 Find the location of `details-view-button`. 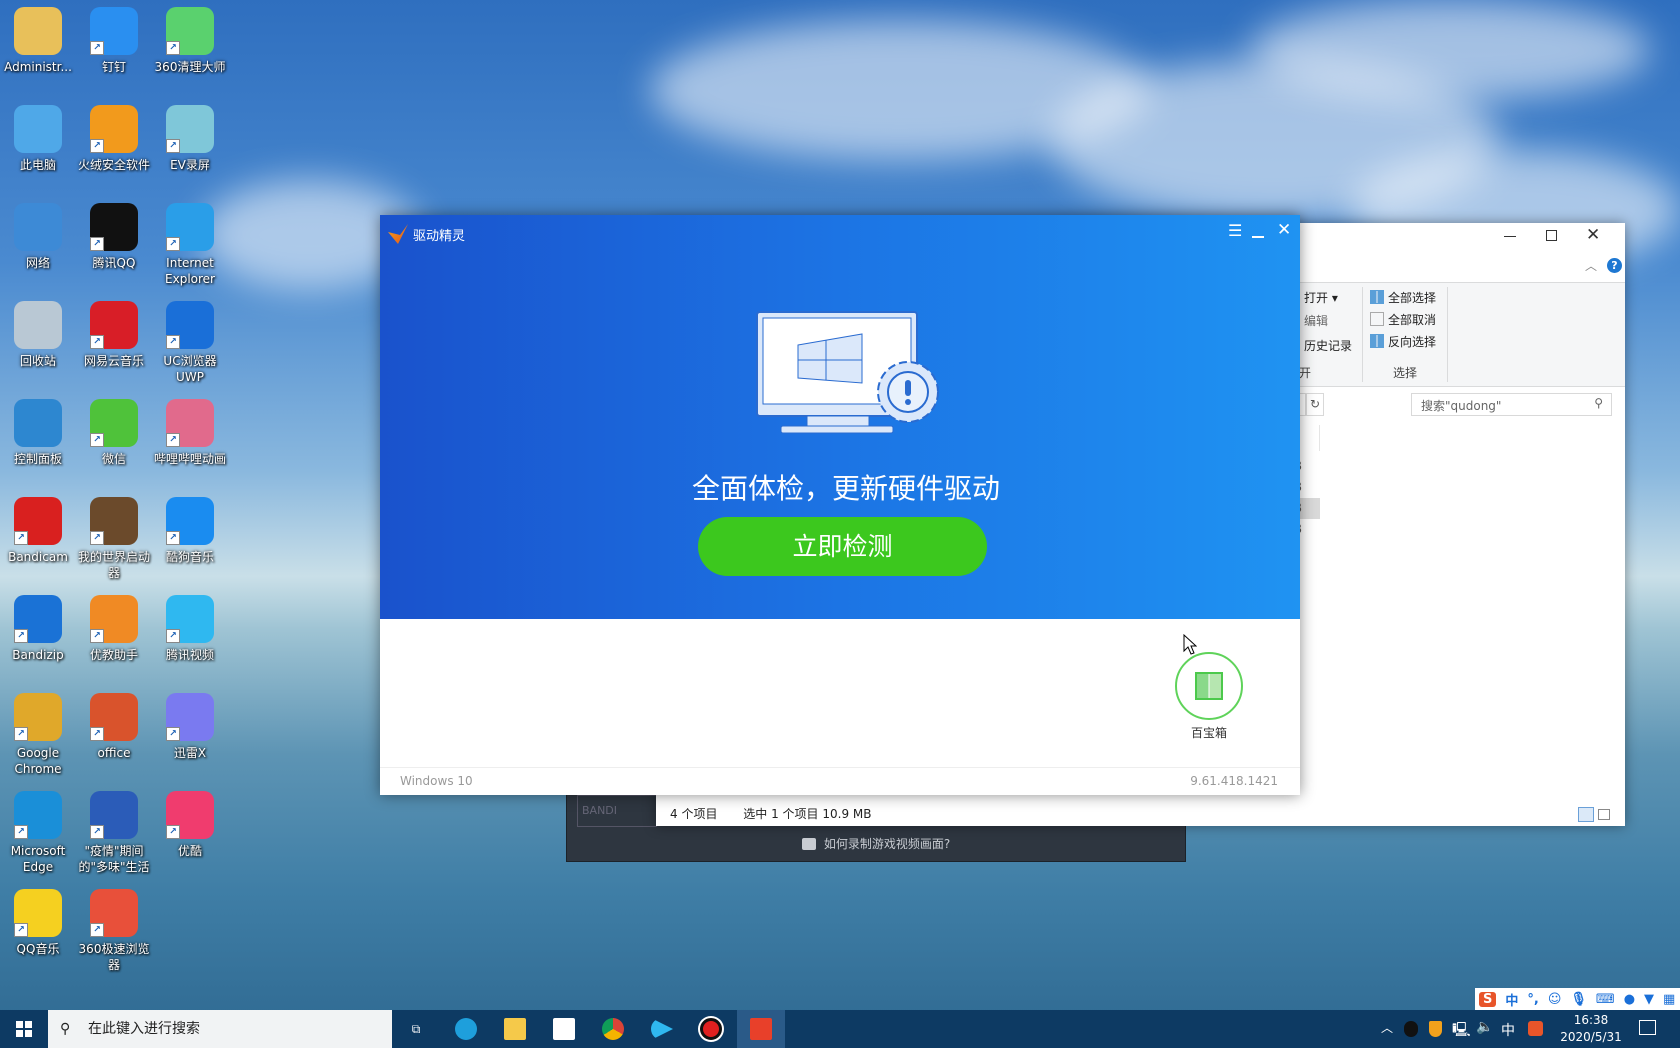

details-view-button is located at coordinates (1586, 814).